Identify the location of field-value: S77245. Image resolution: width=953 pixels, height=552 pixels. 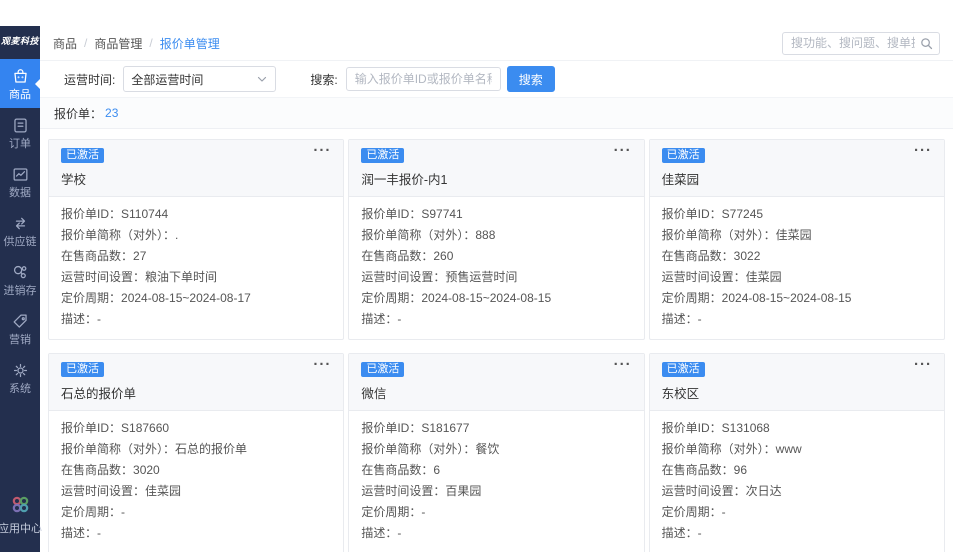
(742, 214).